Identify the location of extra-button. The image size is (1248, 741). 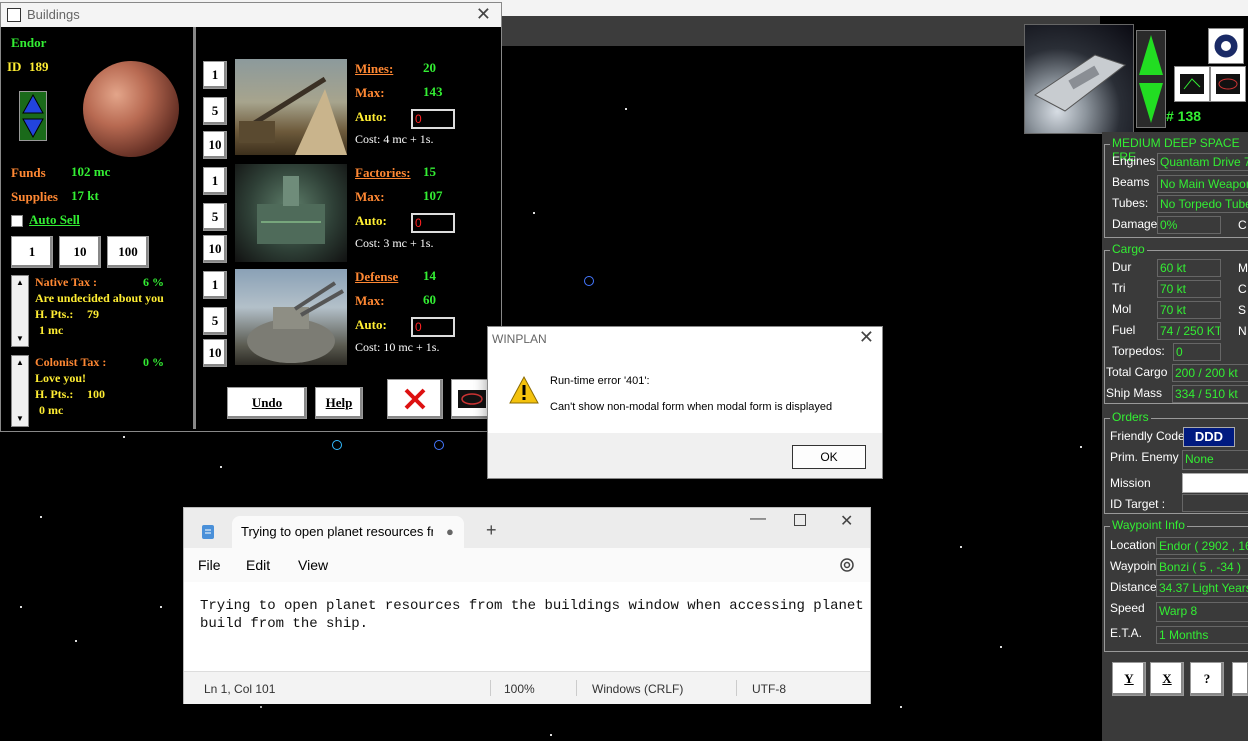
(1240, 679).